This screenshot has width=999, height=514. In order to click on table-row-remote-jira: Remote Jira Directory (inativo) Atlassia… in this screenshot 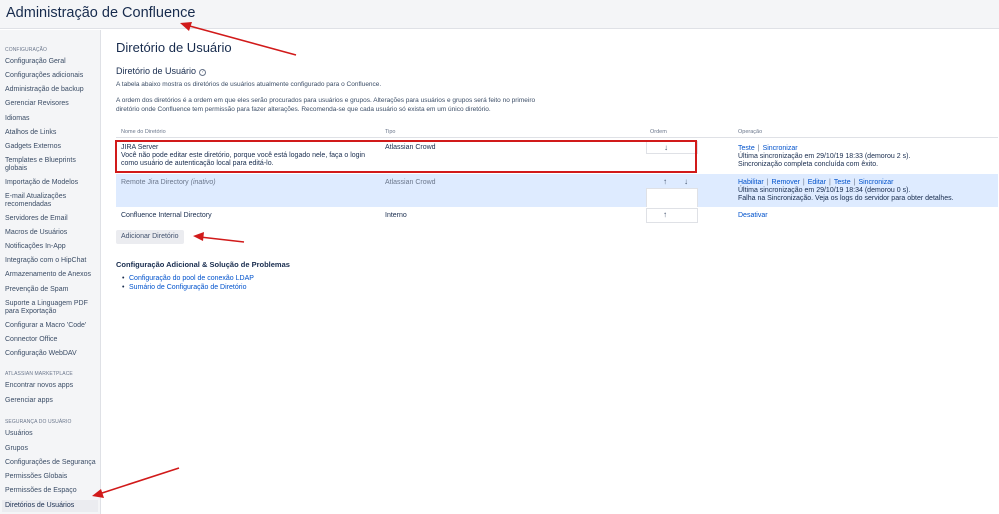, I will do `click(557, 190)`.